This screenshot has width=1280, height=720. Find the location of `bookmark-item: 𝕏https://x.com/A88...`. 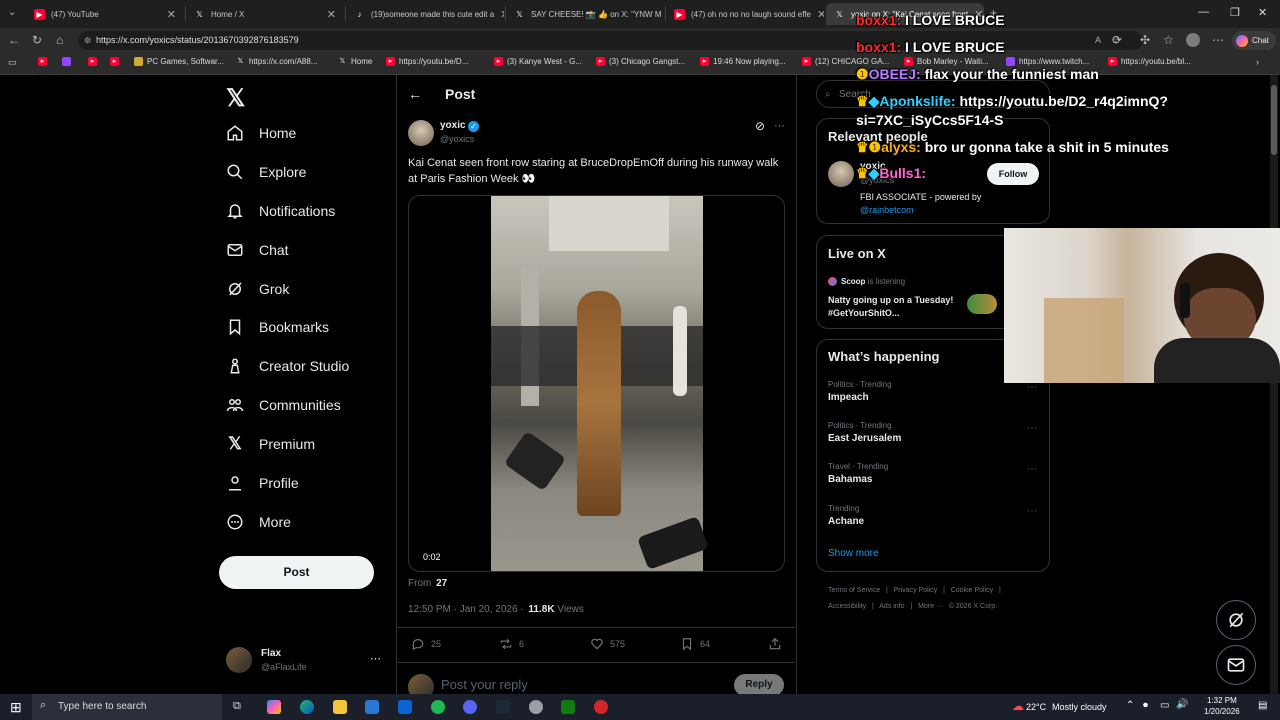

bookmark-item: 𝕏https://x.com/A88... is located at coordinates (277, 61).